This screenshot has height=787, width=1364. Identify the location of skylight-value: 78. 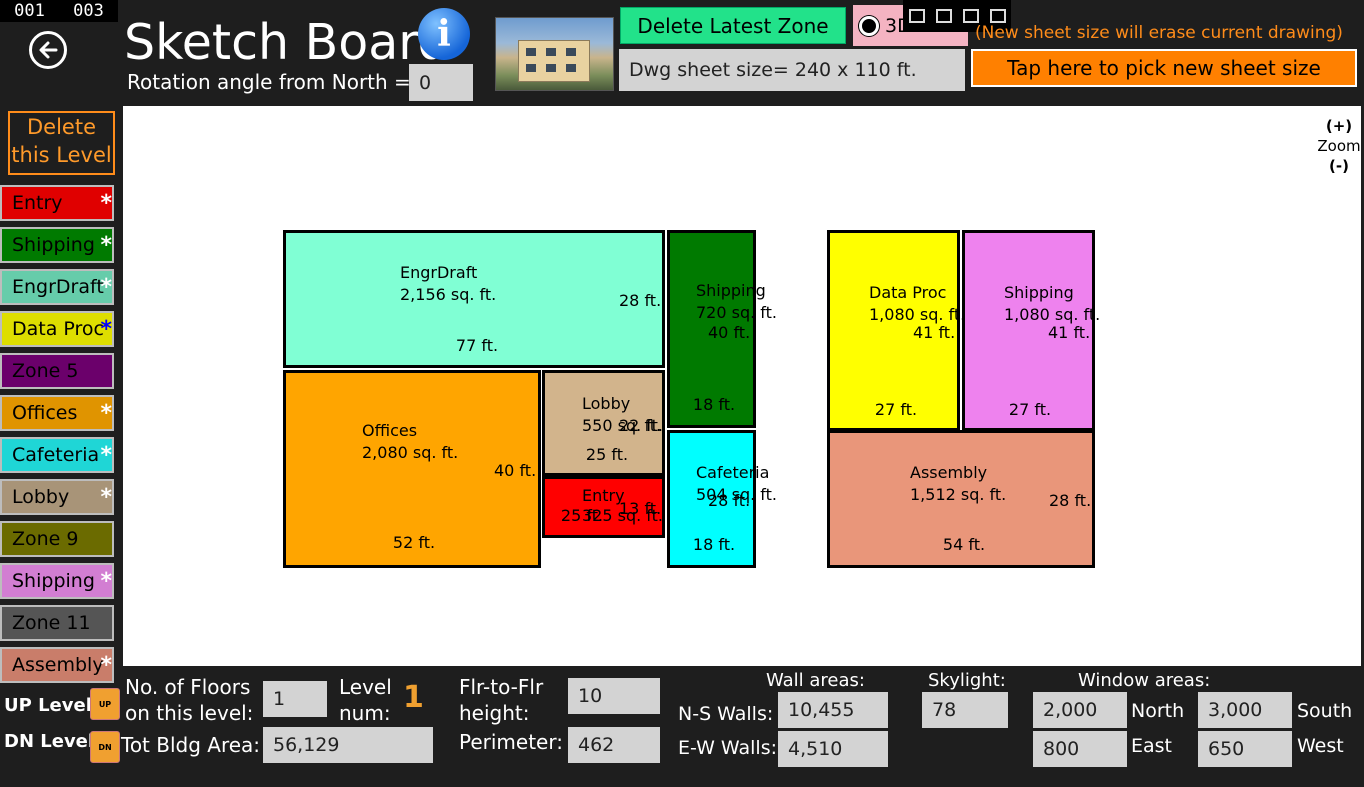
(965, 710).